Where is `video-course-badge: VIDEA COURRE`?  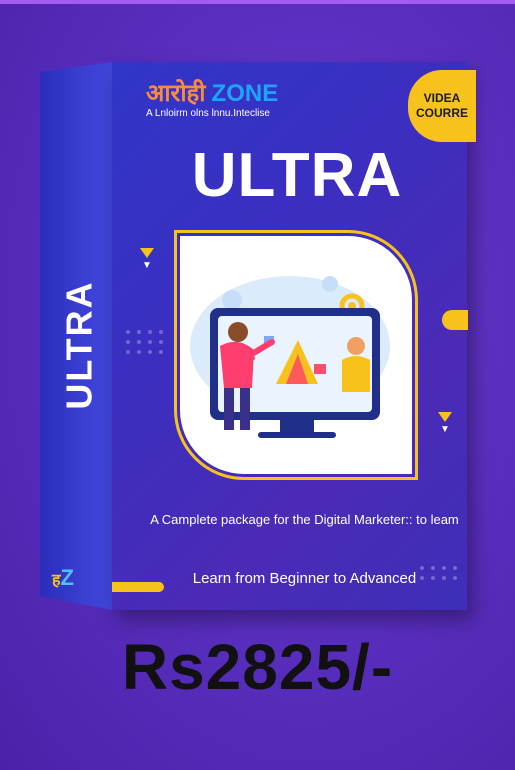
video-course-badge: VIDEA COURRE is located at coordinates (442, 106).